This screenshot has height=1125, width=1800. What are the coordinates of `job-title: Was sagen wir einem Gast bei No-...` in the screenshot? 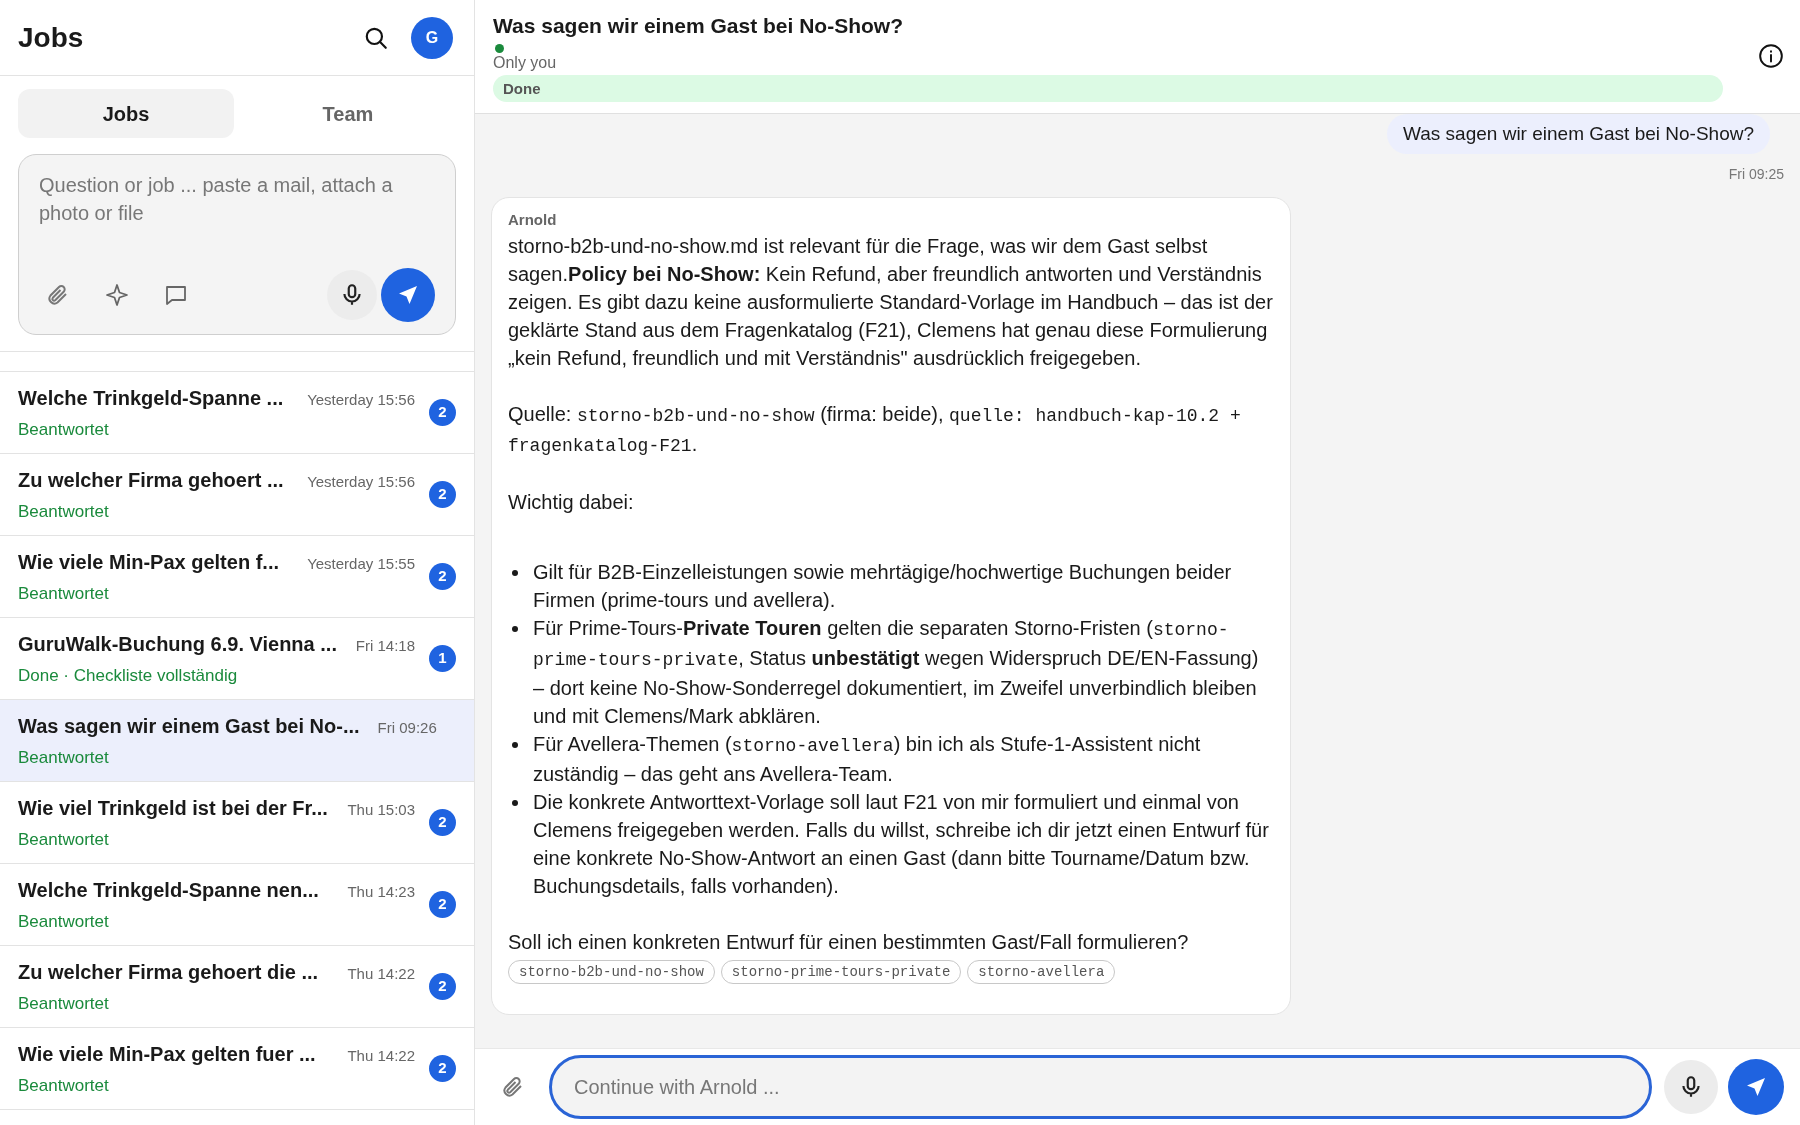 It's located at (189, 726).